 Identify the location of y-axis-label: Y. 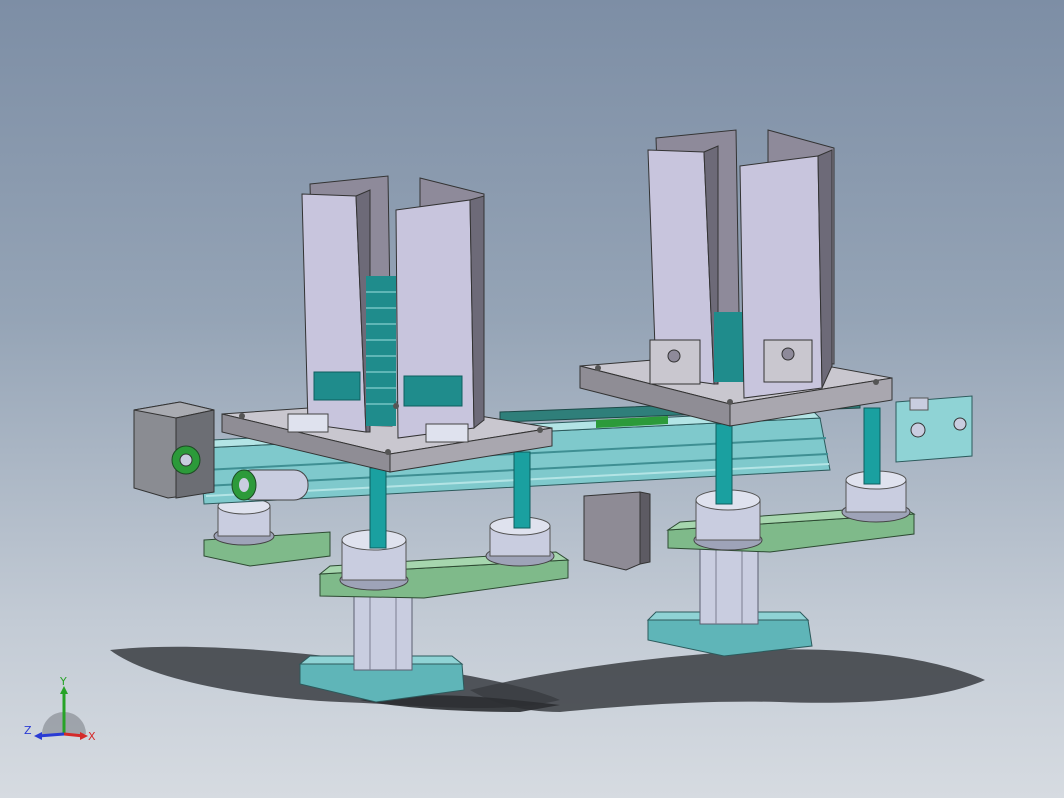
(63, 682).